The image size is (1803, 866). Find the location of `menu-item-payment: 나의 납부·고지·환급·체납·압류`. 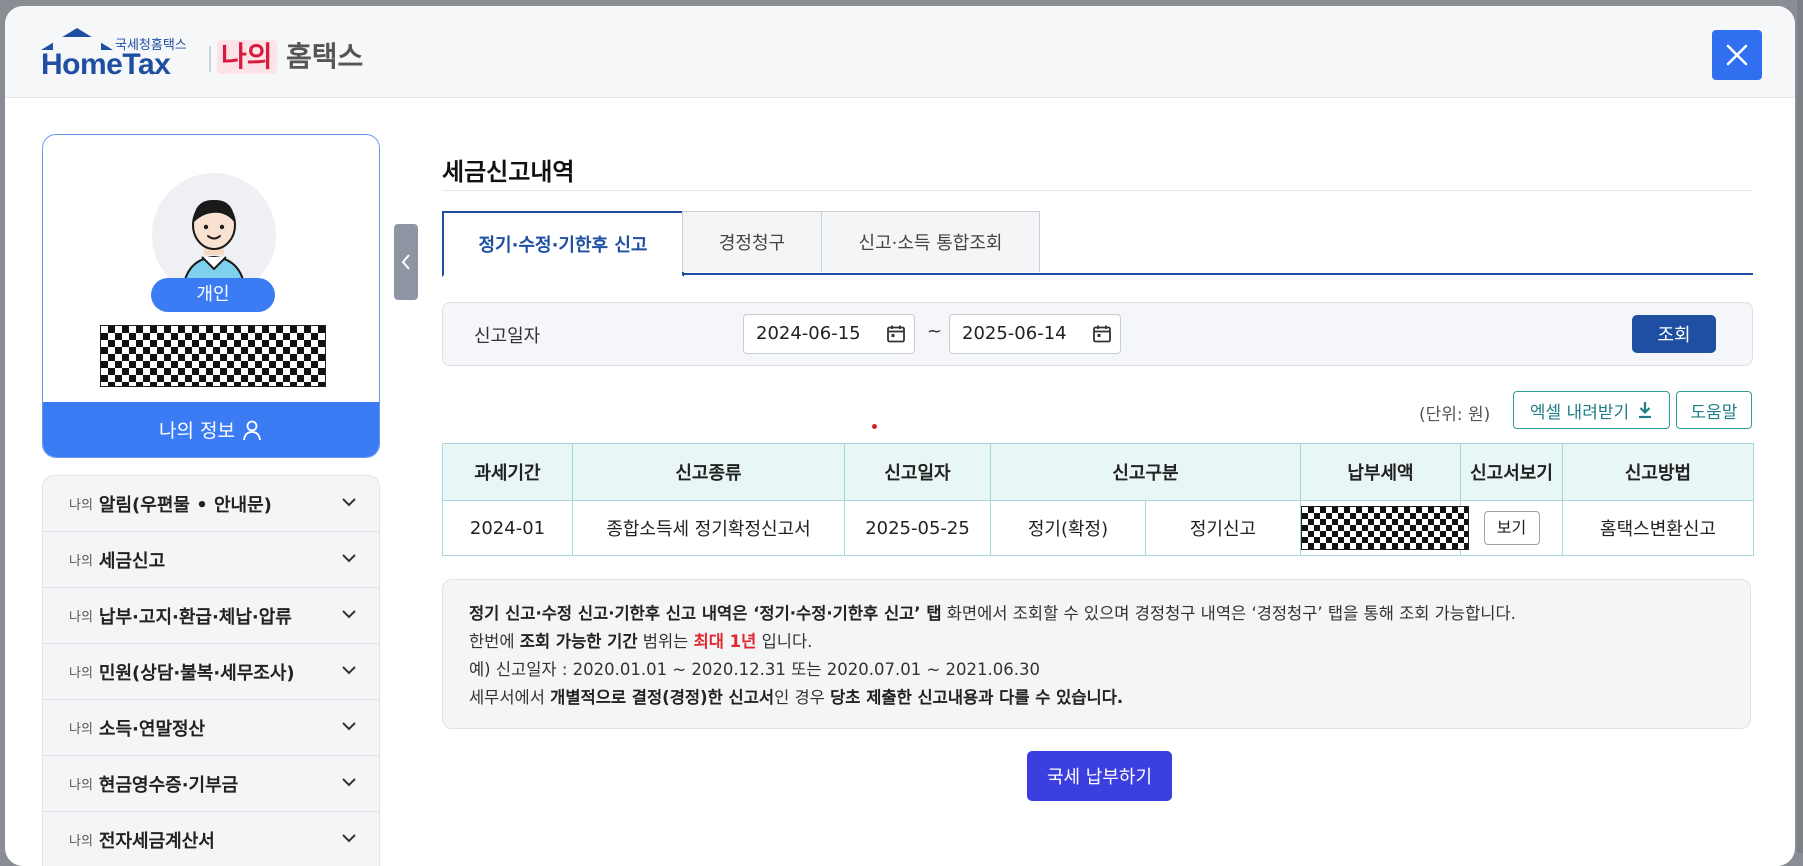

menu-item-payment: 나의 납부·고지·환급·체납·압류 is located at coordinates (211, 616).